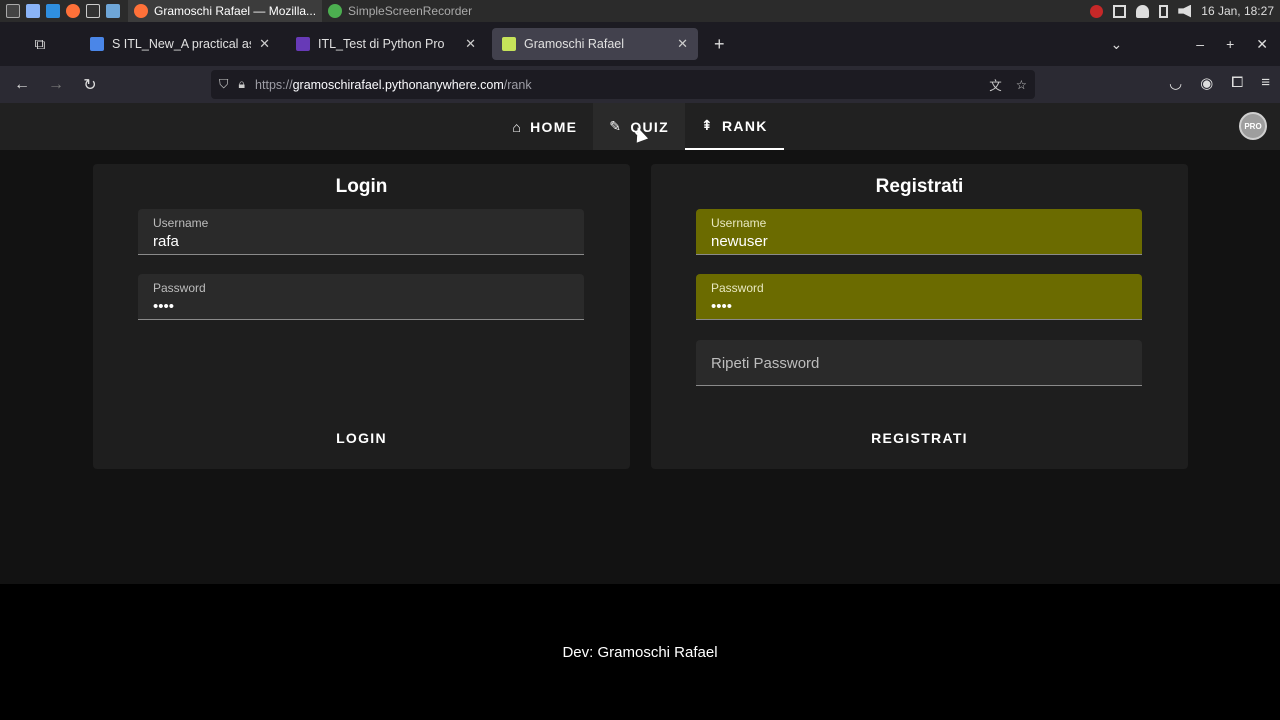 This screenshot has width=1280, height=720. Describe the element at coordinates (765, 363) in the screenshot. I see `field-placeholder: Ripeti Password` at that location.